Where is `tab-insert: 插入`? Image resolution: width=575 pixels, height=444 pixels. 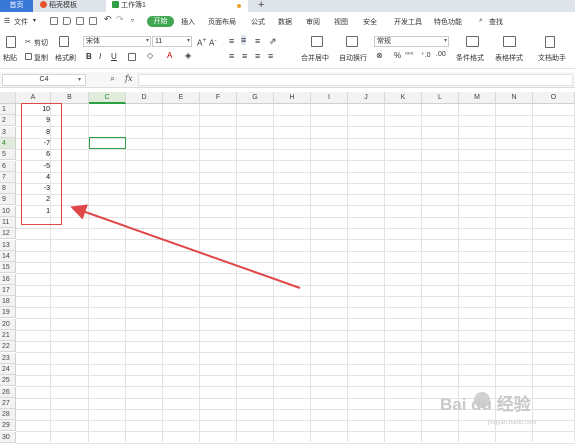
tab-insert: 插入 is located at coordinates (188, 22).